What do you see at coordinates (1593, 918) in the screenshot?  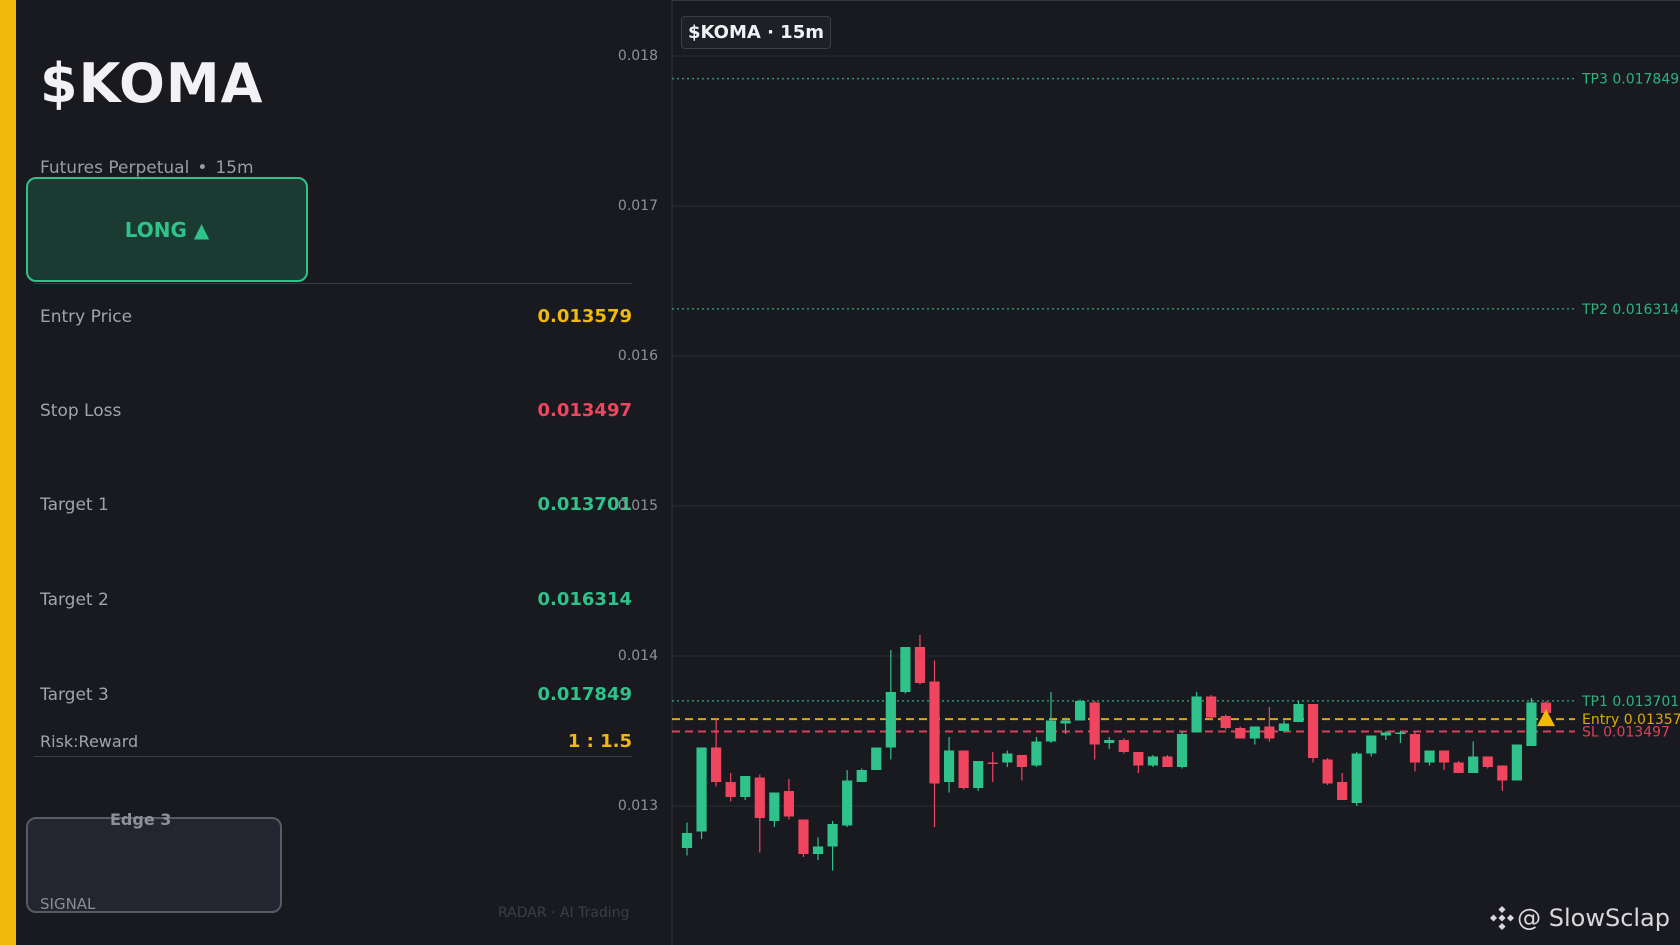 I see `watermark-text: @ SlowSclap` at bounding box center [1593, 918].